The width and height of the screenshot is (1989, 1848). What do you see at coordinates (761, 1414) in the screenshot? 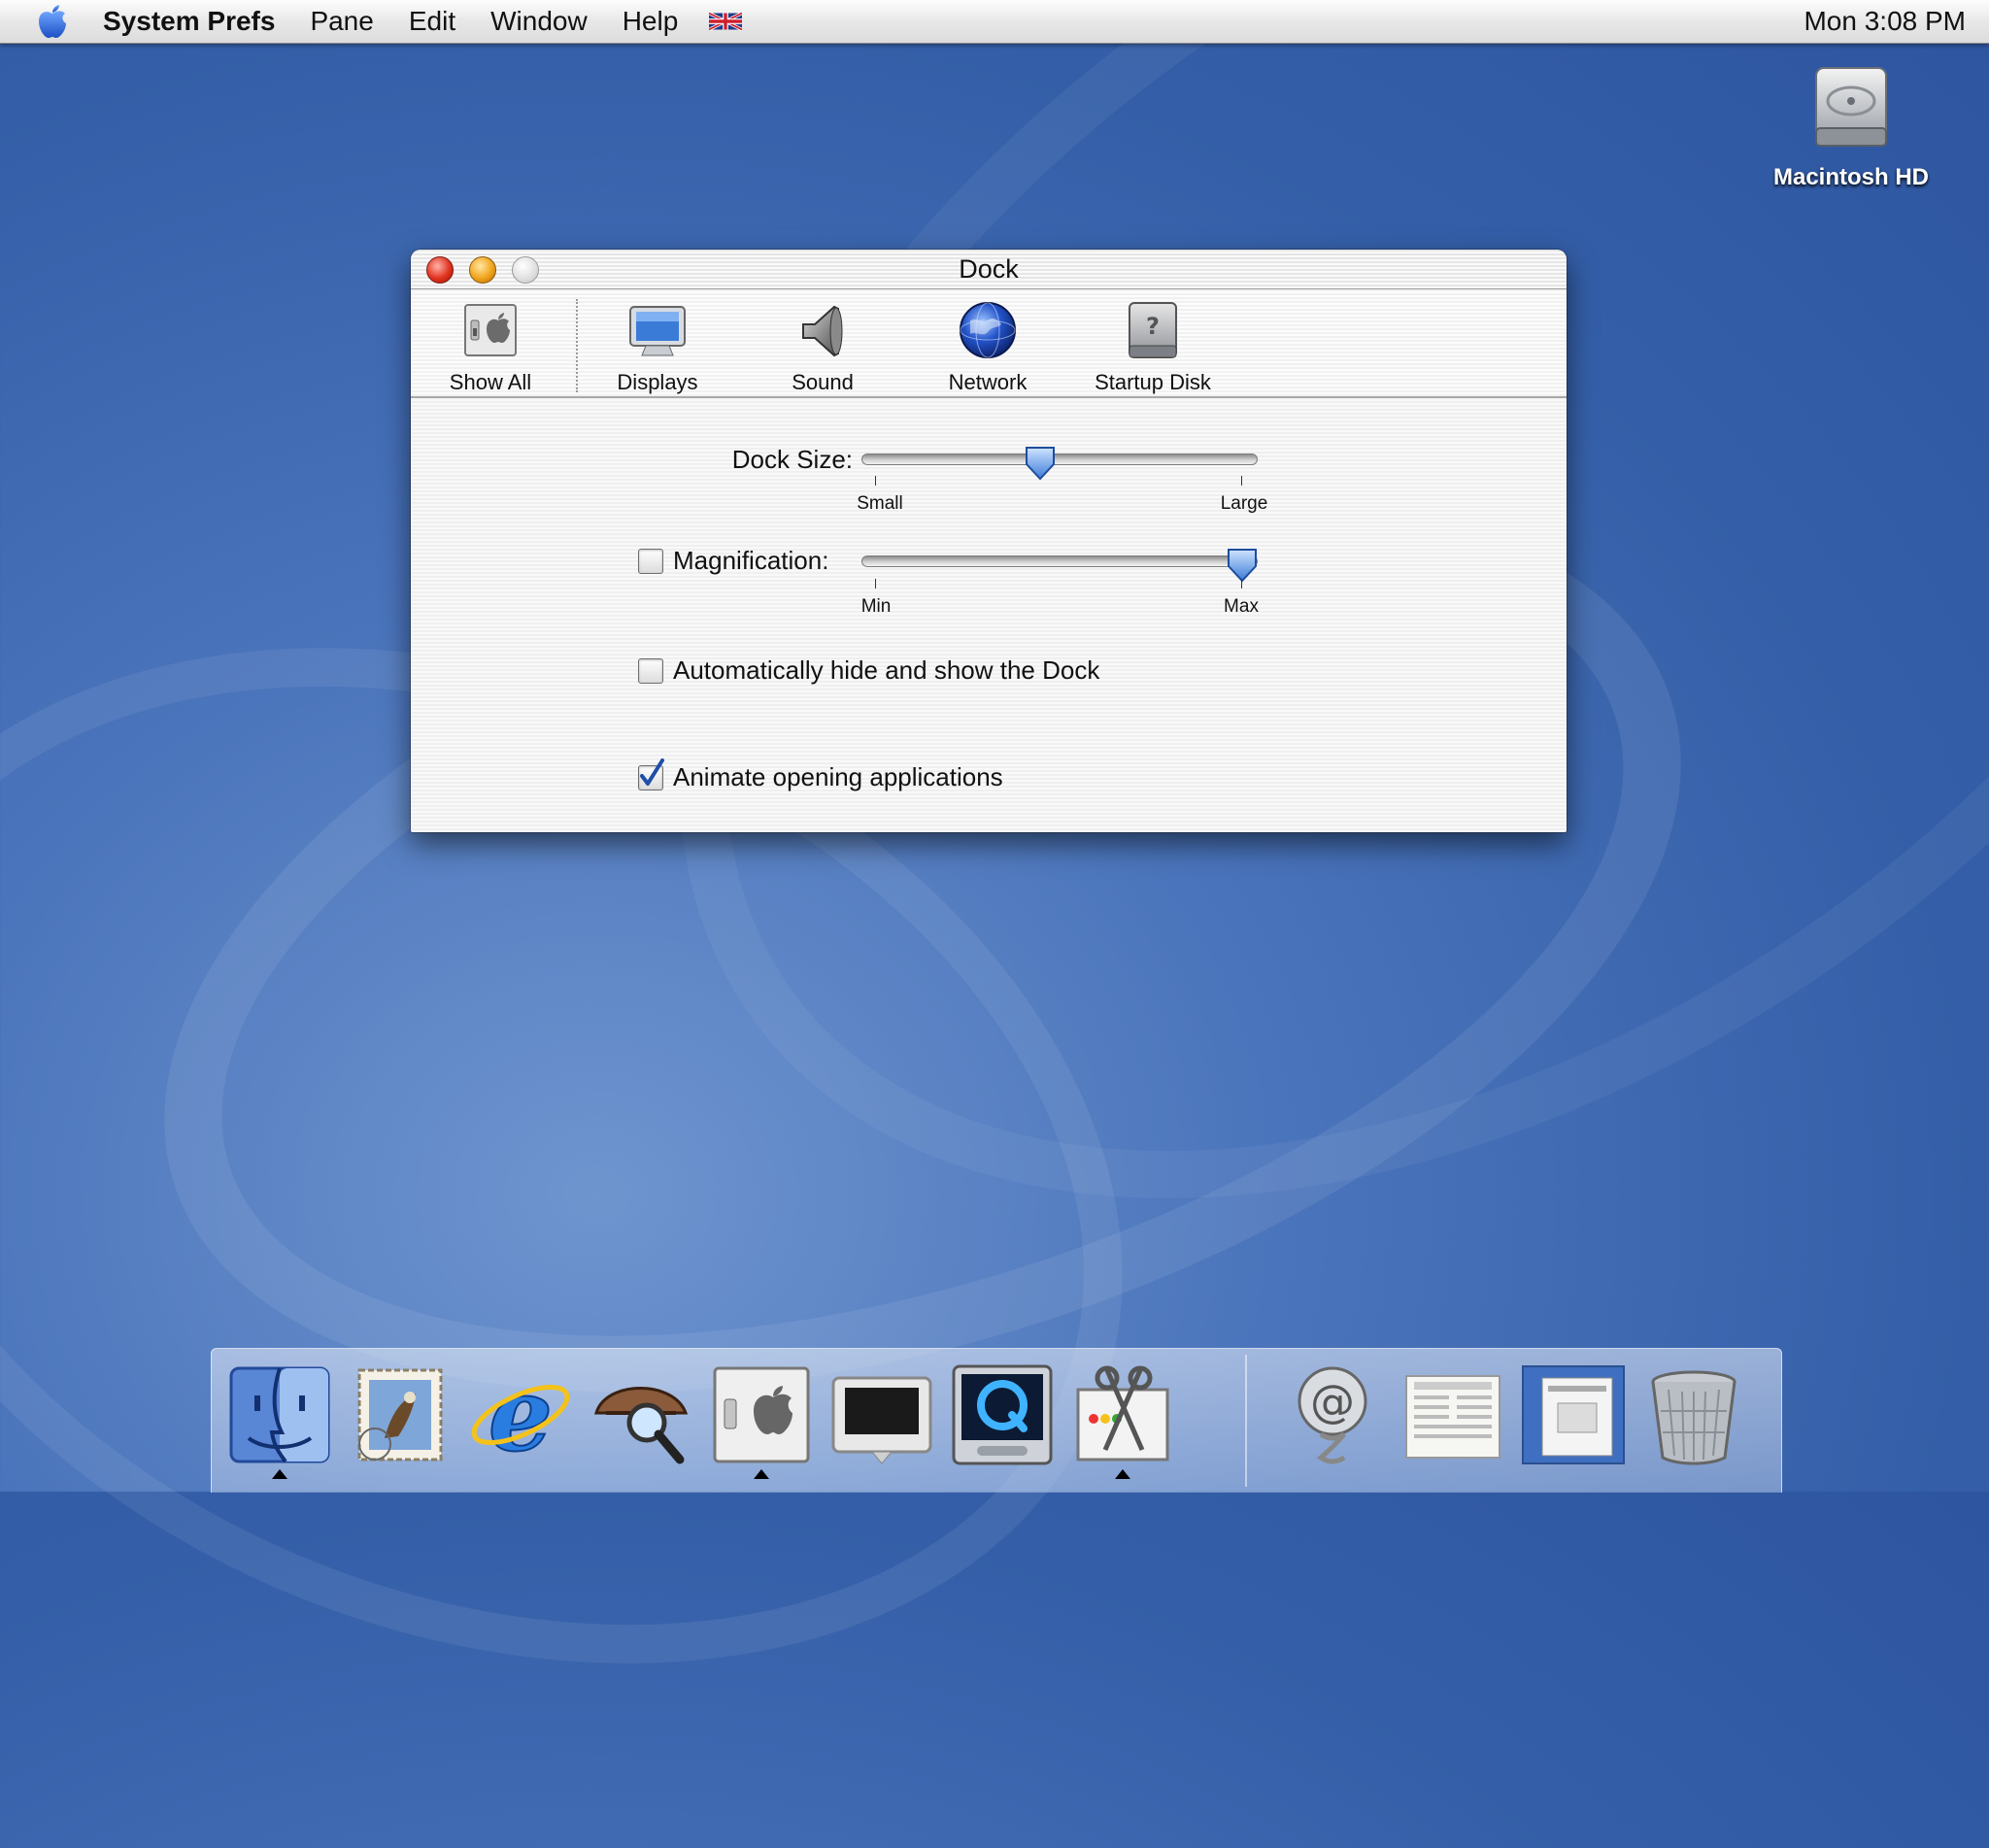
I see `system-preferences-icon` at bounding box center [761, 1414].